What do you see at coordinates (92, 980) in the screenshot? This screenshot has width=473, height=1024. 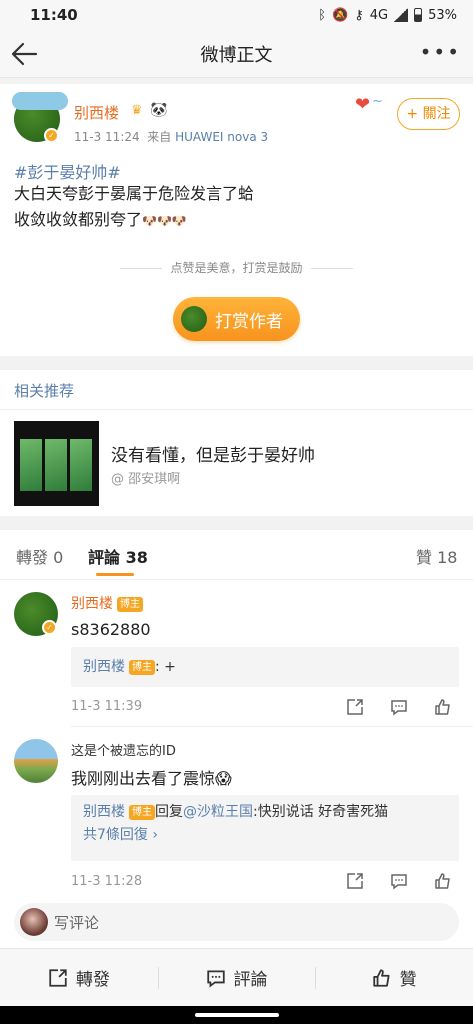 I see `repost-label: 轉發` at bounding box center [92, 980].